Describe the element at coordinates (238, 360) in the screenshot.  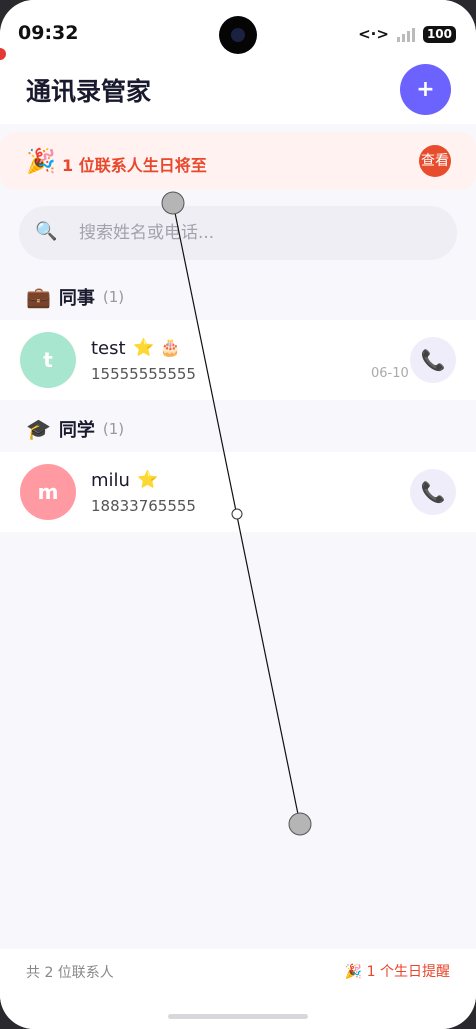
I see `contact-row: t test ⭐ 🎂 15555555555 06-10 📞` at that location.